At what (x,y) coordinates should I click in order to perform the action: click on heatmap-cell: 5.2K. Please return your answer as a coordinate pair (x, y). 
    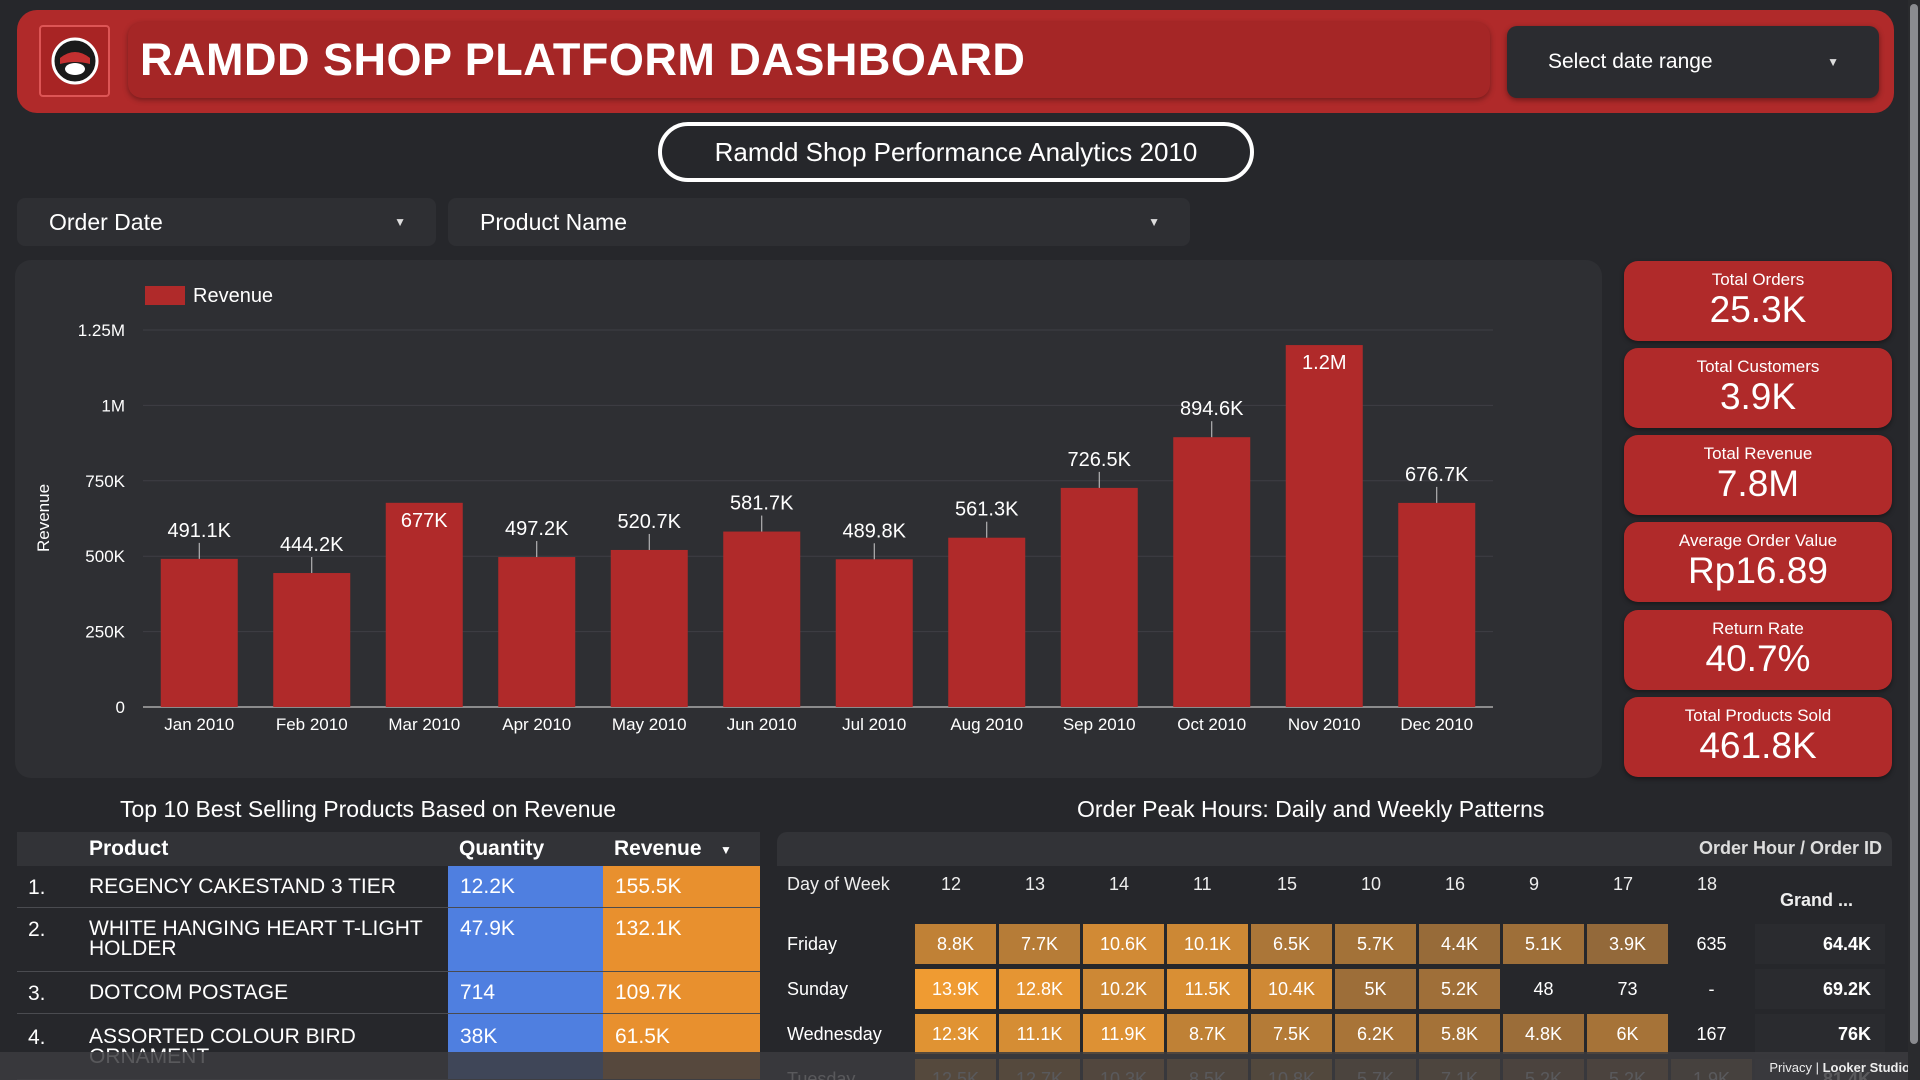
    Looking at the image, I should click on (1459, 989).